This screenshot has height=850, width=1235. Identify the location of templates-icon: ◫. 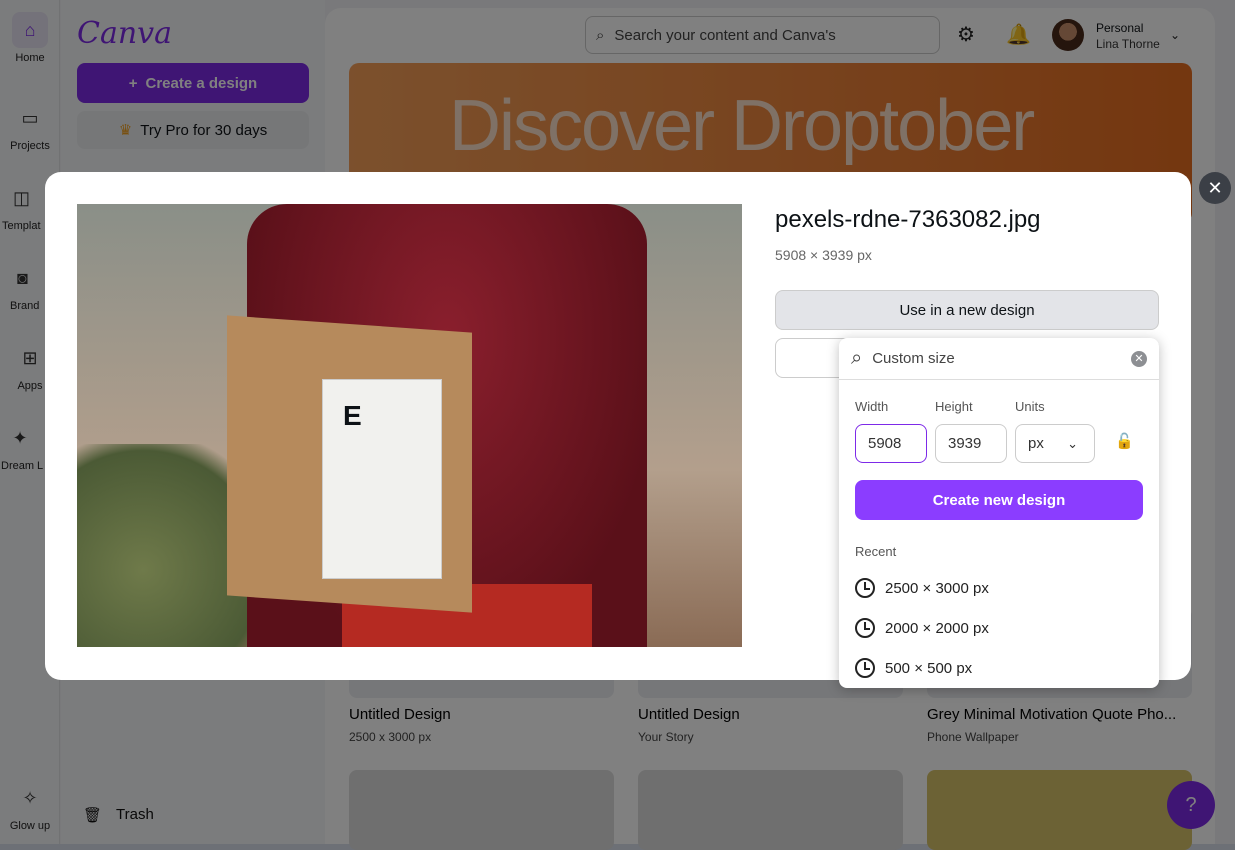
(22, 198).